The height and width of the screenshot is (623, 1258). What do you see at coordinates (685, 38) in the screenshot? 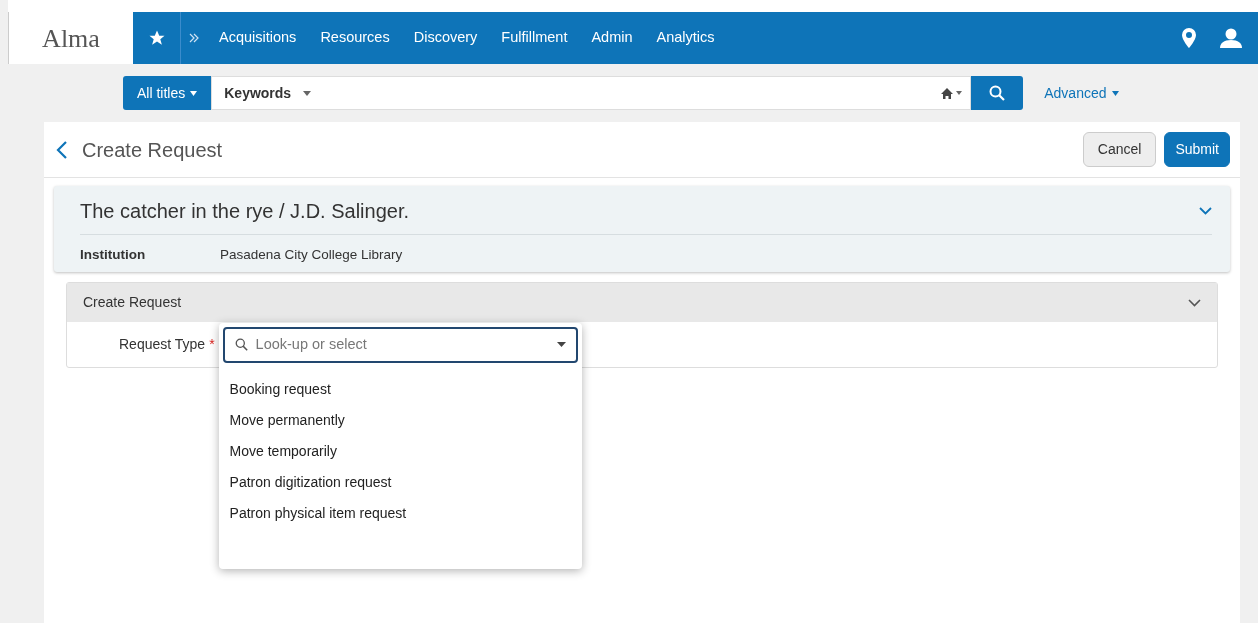
I see `nav-link: Analytics` at bounding box center [685, 38].